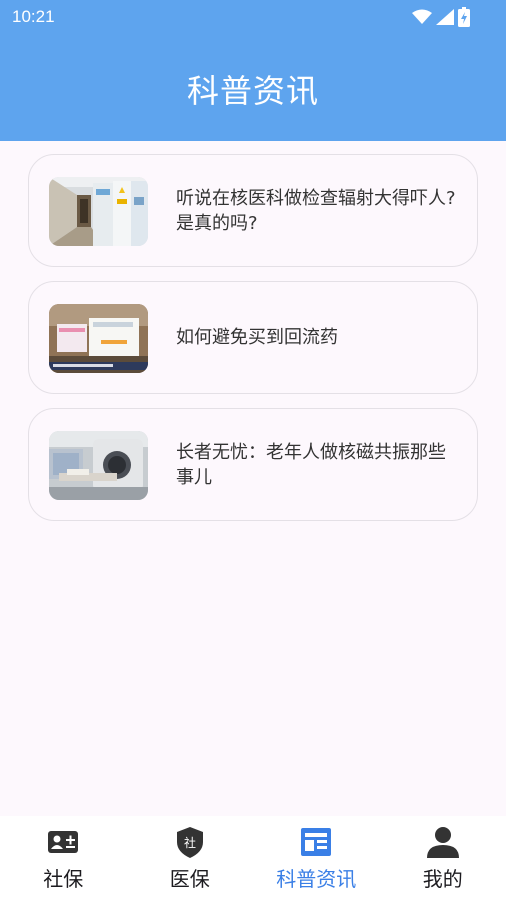  Describe the element at coordinates (316, 210) in the screenshot. I see `article-title: 听说在核医科做检查辐射大得吓人?是真的吗?` at that location.